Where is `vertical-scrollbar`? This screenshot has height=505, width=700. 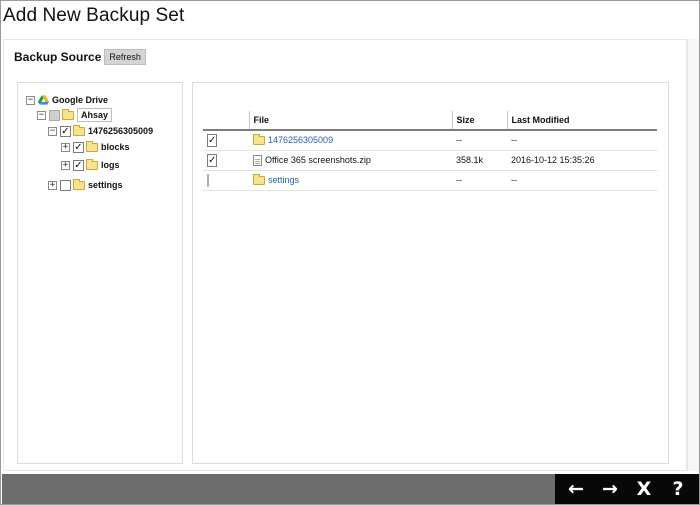 vertical-scrollbar is located at coordinates (693, 255).